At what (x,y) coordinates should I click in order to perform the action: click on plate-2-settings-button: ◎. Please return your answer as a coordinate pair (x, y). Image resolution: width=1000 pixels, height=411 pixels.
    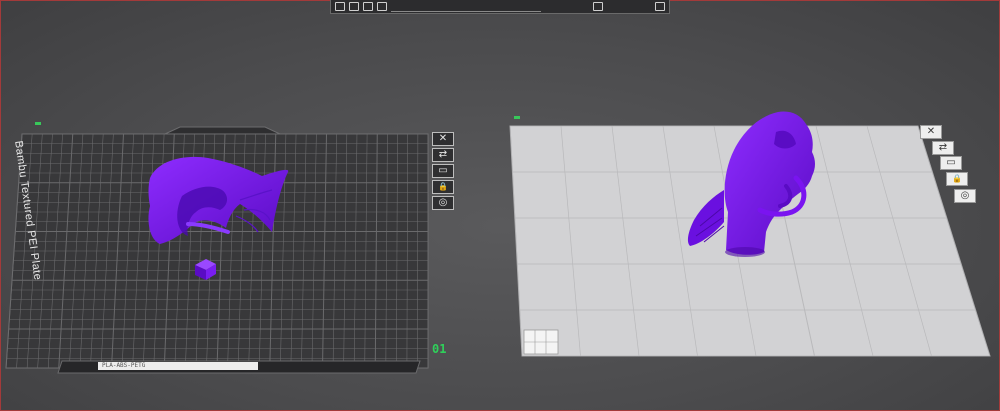
    Looking at the image, I should click on (965, 196).